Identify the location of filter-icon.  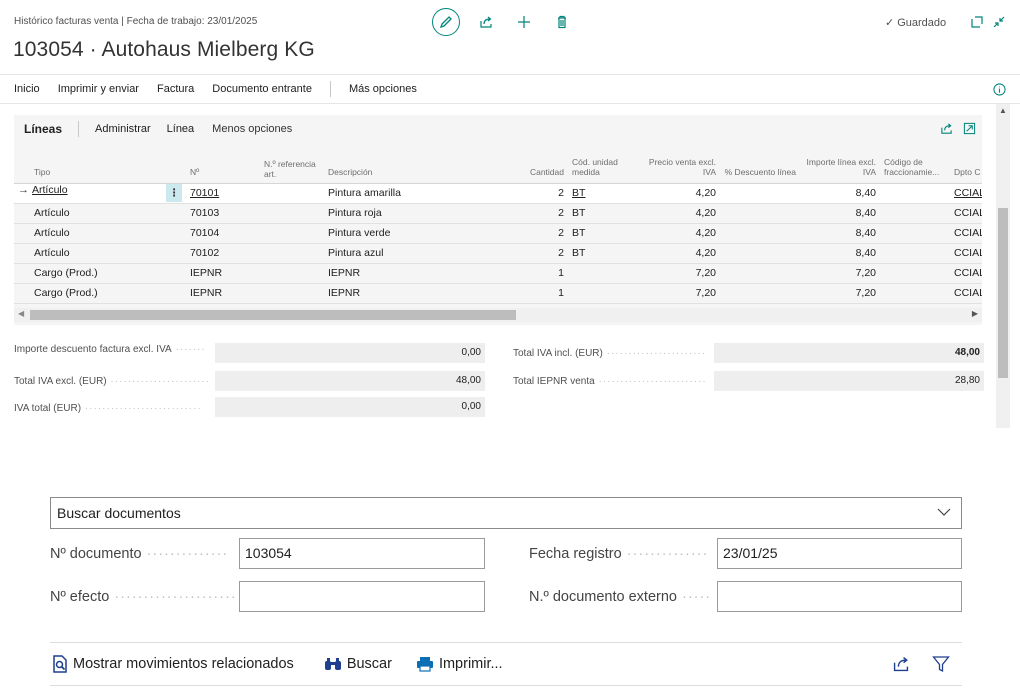
(941, 664).